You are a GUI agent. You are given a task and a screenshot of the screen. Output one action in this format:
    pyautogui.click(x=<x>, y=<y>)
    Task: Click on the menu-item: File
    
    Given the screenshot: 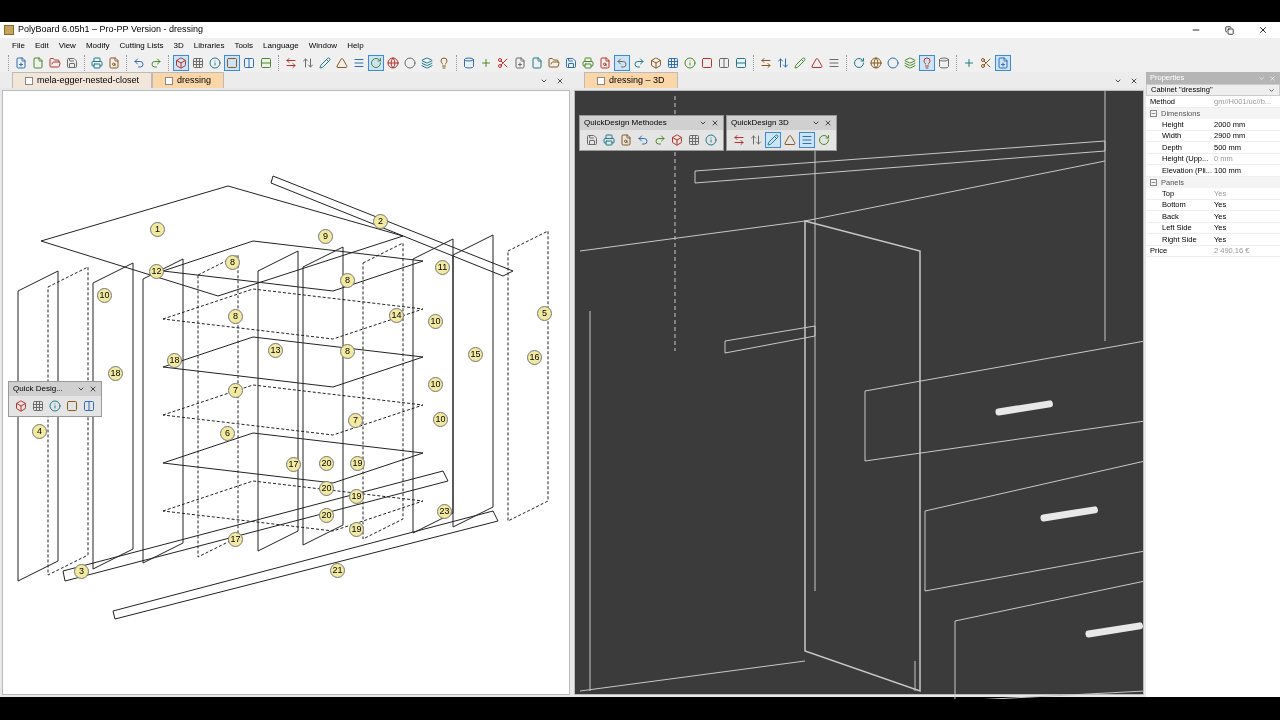 What is the action you would take?
    pyautogui.click(x=18, y=46)
    